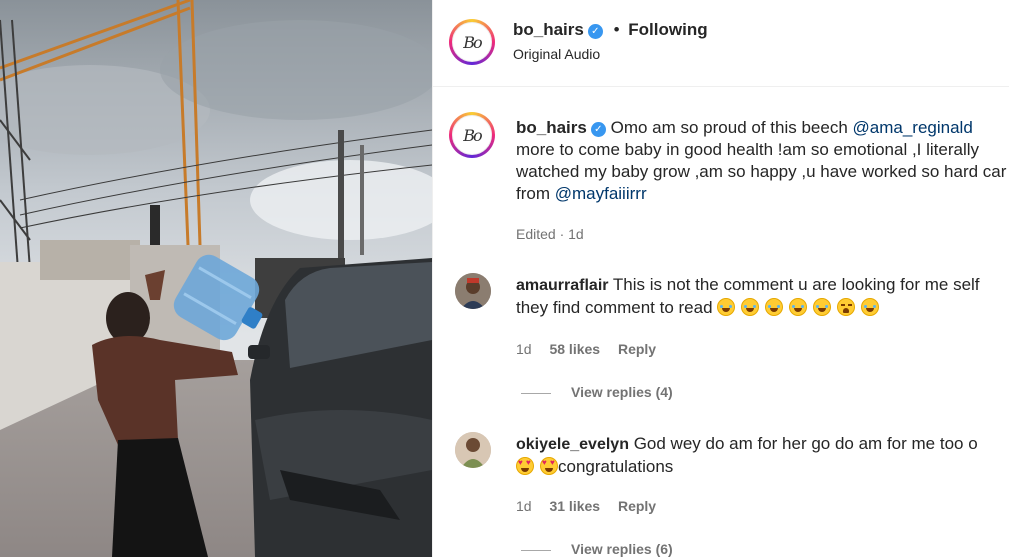  I want to click on caption-avatar: Bo, so click(472, 135).